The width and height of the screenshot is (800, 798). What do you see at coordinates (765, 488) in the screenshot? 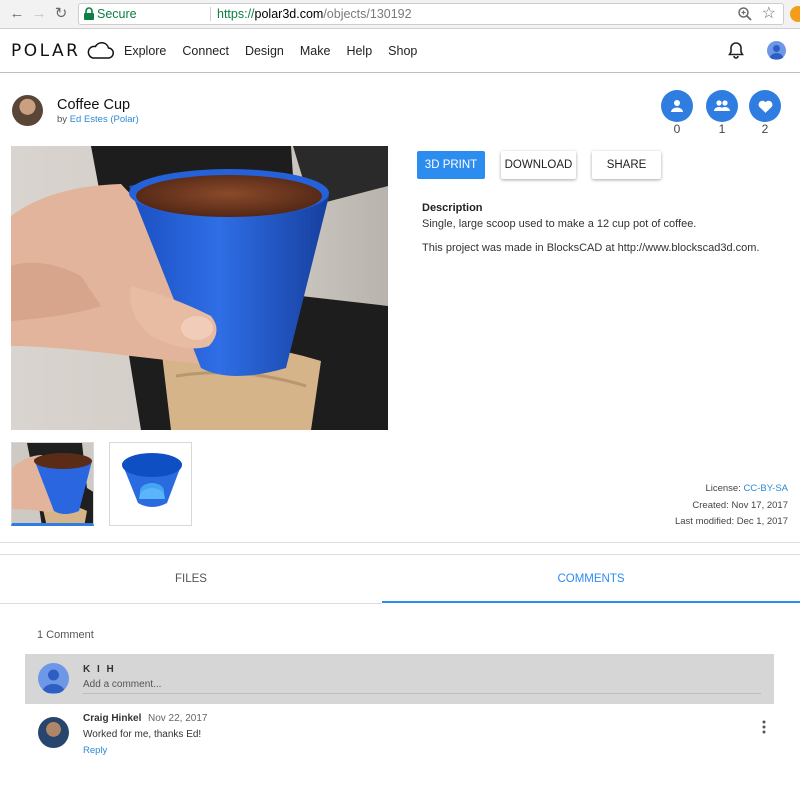
I see `license-link: CC-BY-SA` at bounding box center [765, 488].